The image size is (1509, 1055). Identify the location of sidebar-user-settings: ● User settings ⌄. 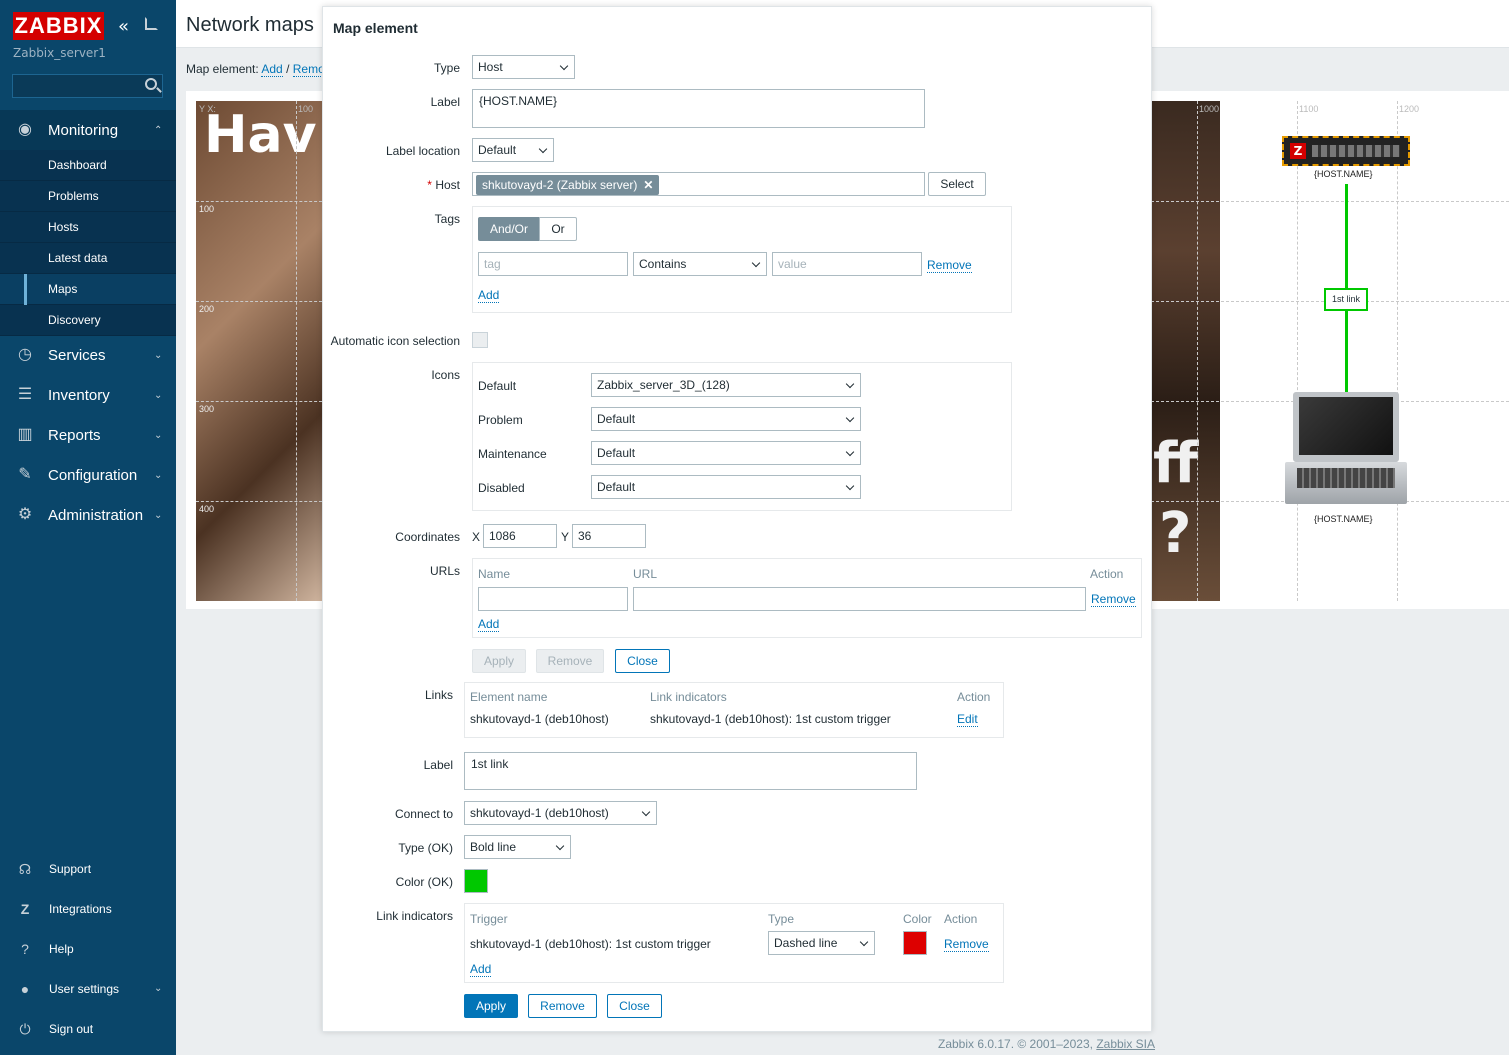
(88, 989).